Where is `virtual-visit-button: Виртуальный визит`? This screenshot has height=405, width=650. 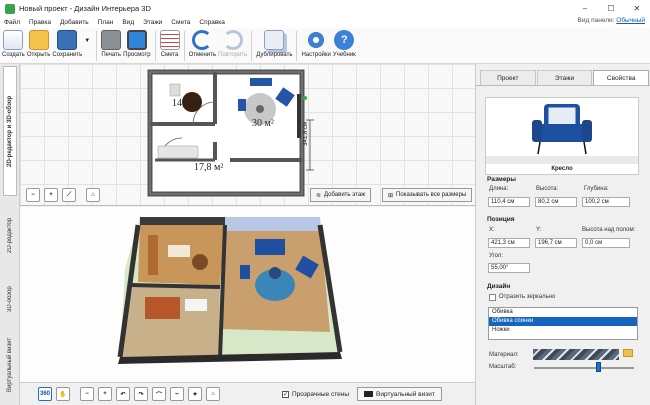
virtual-visit-button: Виртуальный визит is located at coordinates (399, 394).